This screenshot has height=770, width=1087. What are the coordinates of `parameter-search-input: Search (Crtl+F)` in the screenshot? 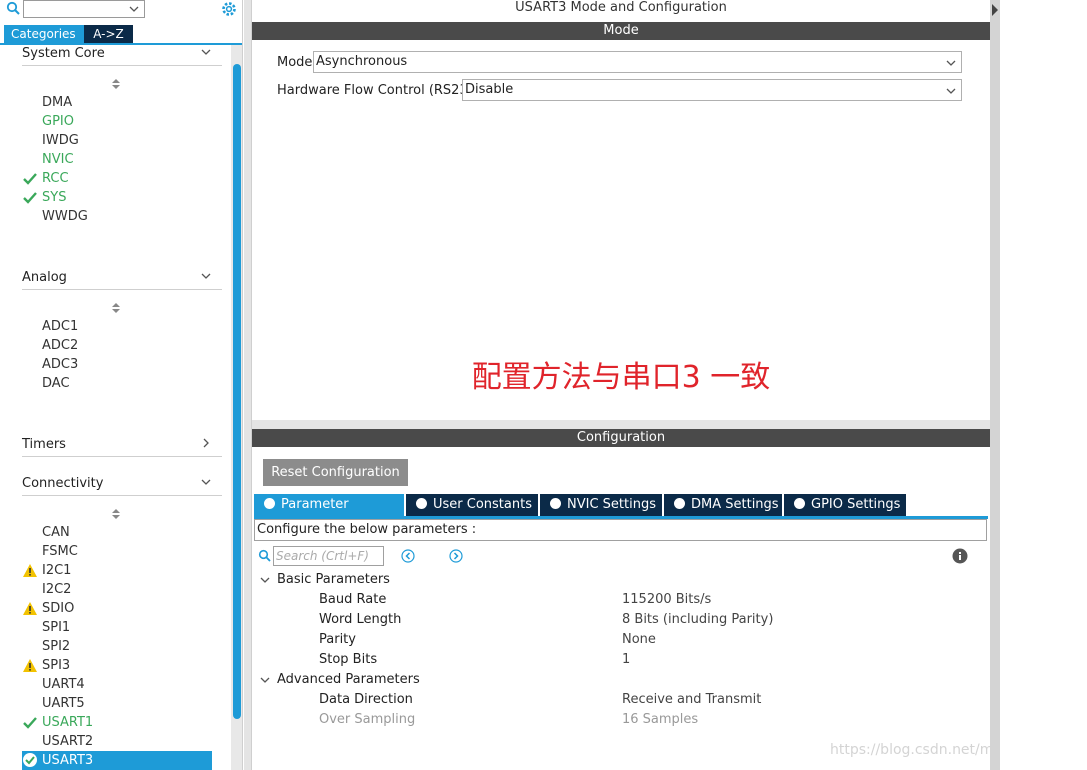 It's located at (328, 556).